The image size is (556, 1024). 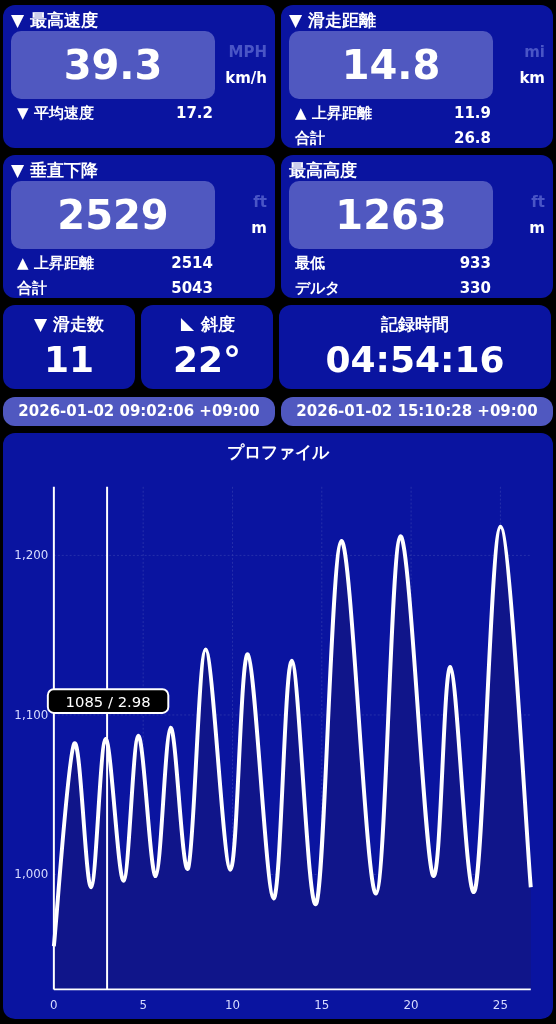 I want to click on y-axis-label: 1,100, so click(x=31, y=714).